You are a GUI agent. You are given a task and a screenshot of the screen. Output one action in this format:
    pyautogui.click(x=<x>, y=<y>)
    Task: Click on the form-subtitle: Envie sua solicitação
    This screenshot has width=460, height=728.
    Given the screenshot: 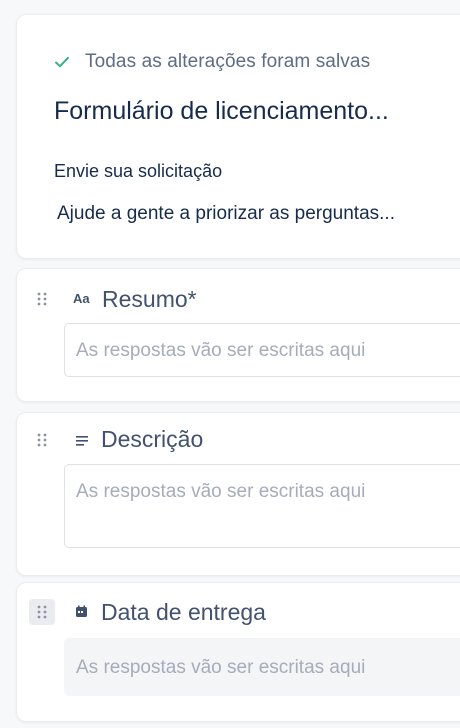 What is the action you would take?
    pyautogui.click(x=138, y=171)
    